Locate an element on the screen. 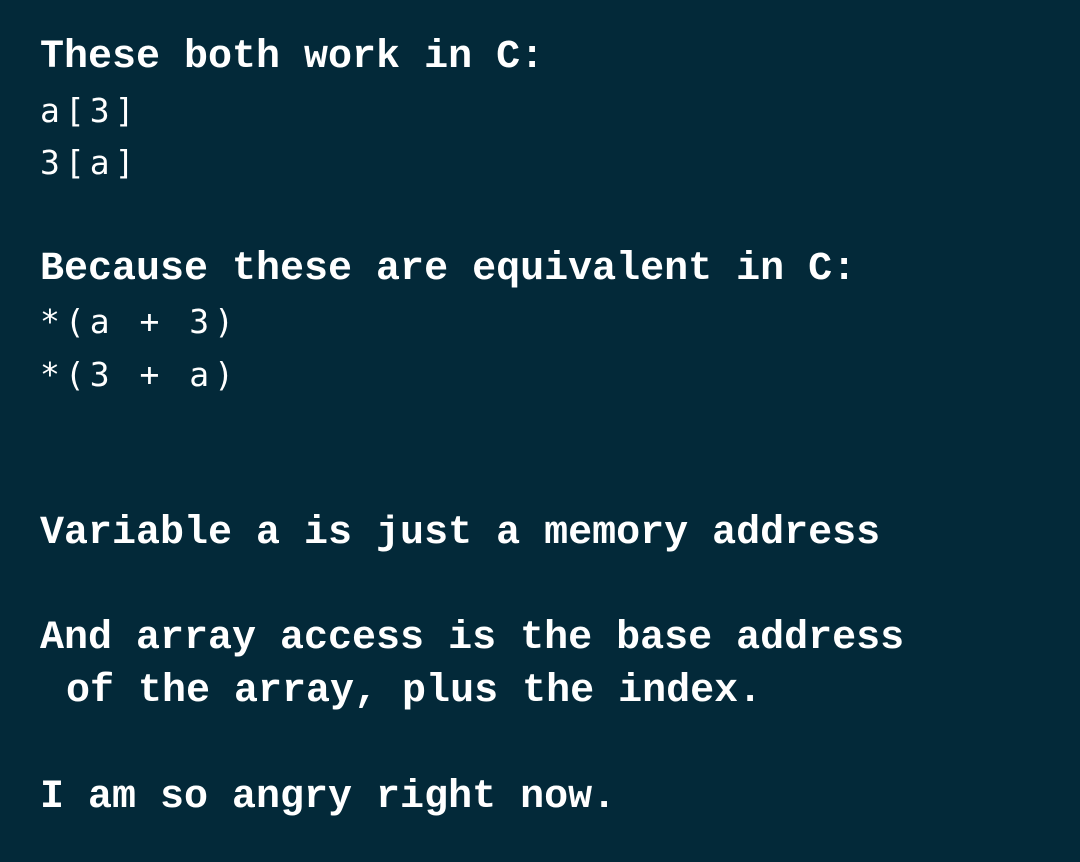 The image size is (1080, 862). statement-array-access-line2: of the array, plus the index. is located at coordinates (414, 691).